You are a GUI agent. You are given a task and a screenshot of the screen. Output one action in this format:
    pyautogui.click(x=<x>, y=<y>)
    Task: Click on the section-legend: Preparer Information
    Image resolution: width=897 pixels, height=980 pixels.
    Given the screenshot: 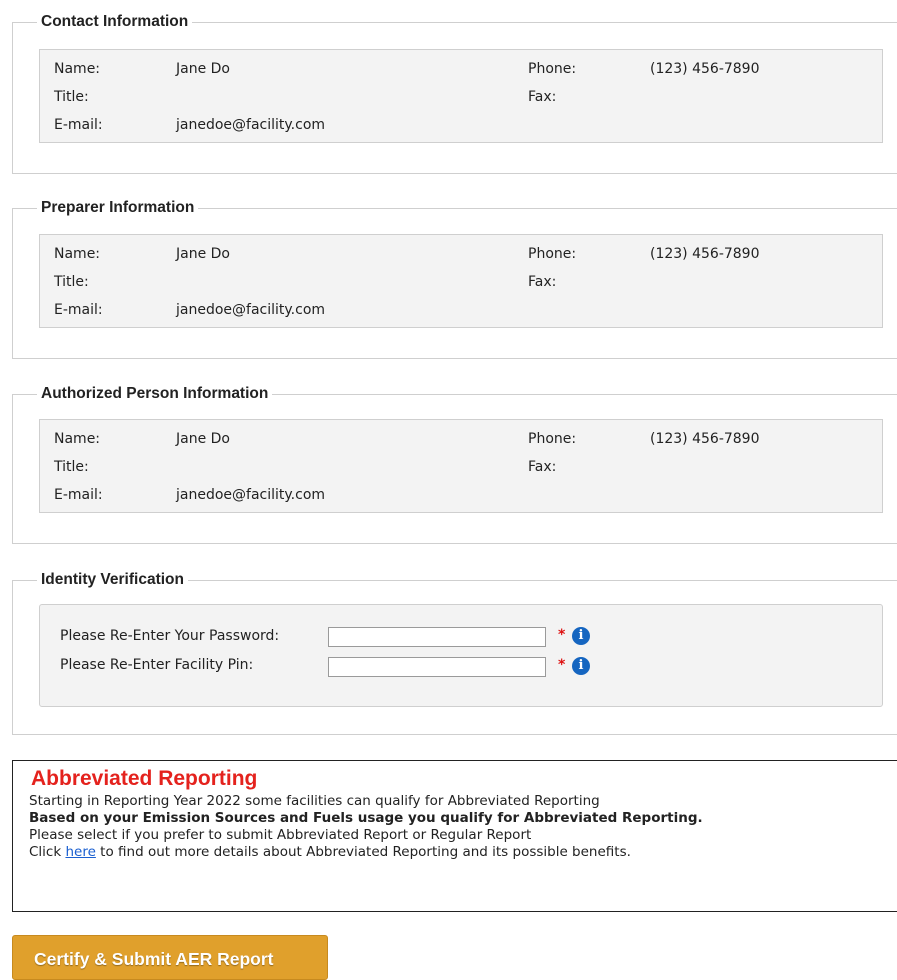 What is the action you would take?
    pyautogui.click(x=118, y=208)
    